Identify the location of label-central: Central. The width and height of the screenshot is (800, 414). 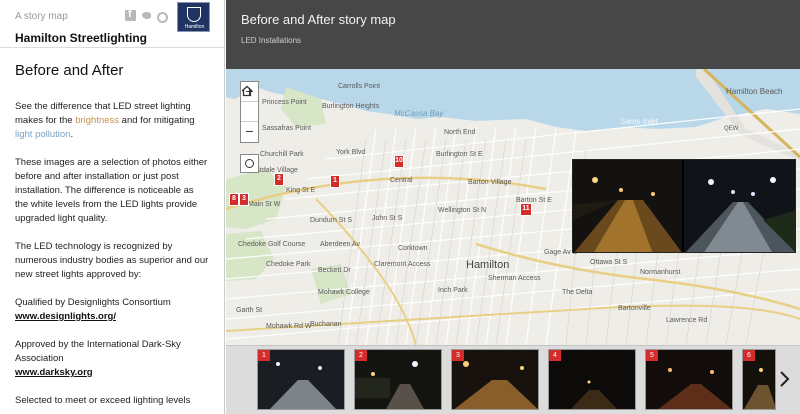
(401, 180).